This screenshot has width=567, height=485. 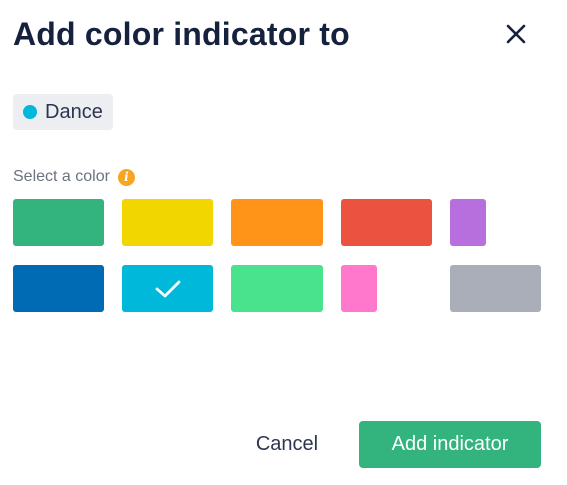 I want to click on checkmark-icon, so click(x=167, y=288).